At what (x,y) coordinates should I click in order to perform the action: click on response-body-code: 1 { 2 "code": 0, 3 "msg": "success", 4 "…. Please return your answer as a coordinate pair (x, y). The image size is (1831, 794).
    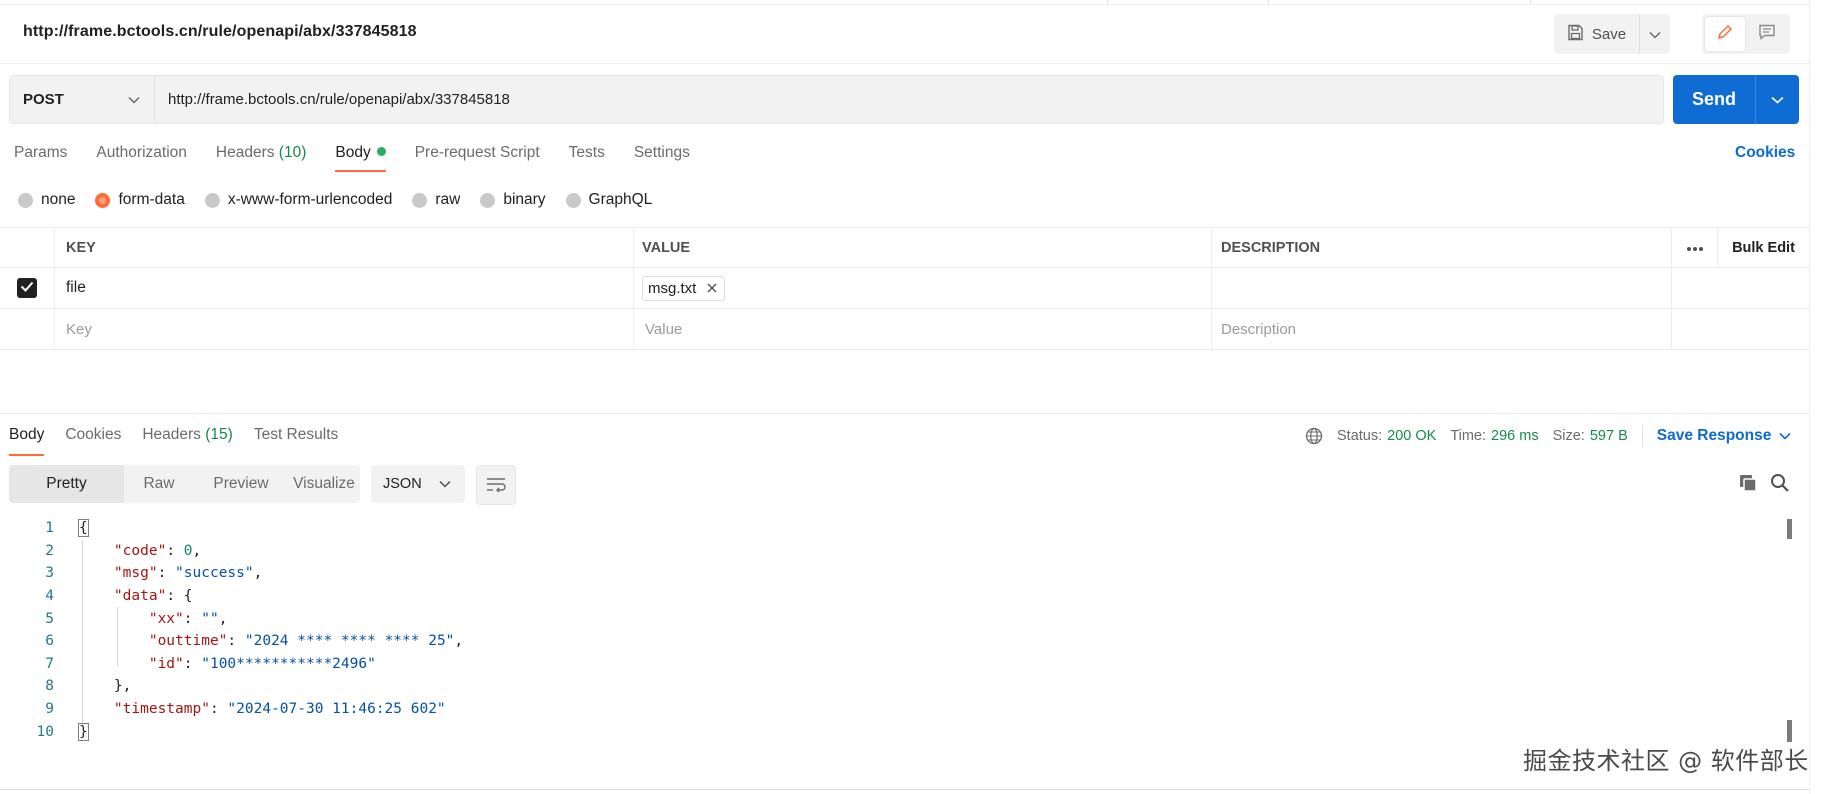
    Looking at the image, I should click on (231, 630).